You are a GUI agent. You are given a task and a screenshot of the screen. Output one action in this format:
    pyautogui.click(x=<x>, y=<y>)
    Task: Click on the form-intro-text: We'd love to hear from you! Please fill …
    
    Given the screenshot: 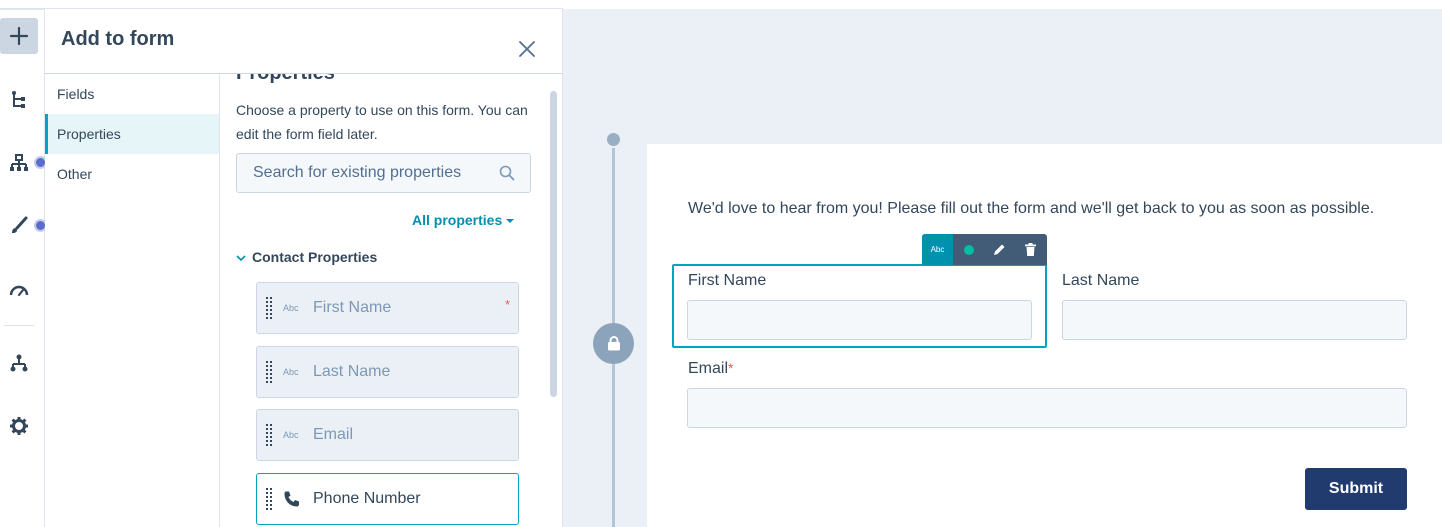 What is the action you would take?
    pyautogui.click(x=1031, y=208)
    